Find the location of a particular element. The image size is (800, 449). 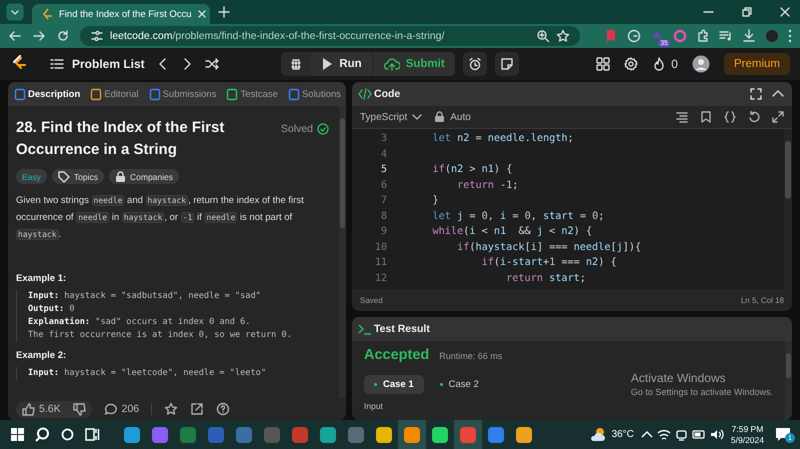

browser-tab: Find the Index of the First Occu is located at coordinates (121, 14).